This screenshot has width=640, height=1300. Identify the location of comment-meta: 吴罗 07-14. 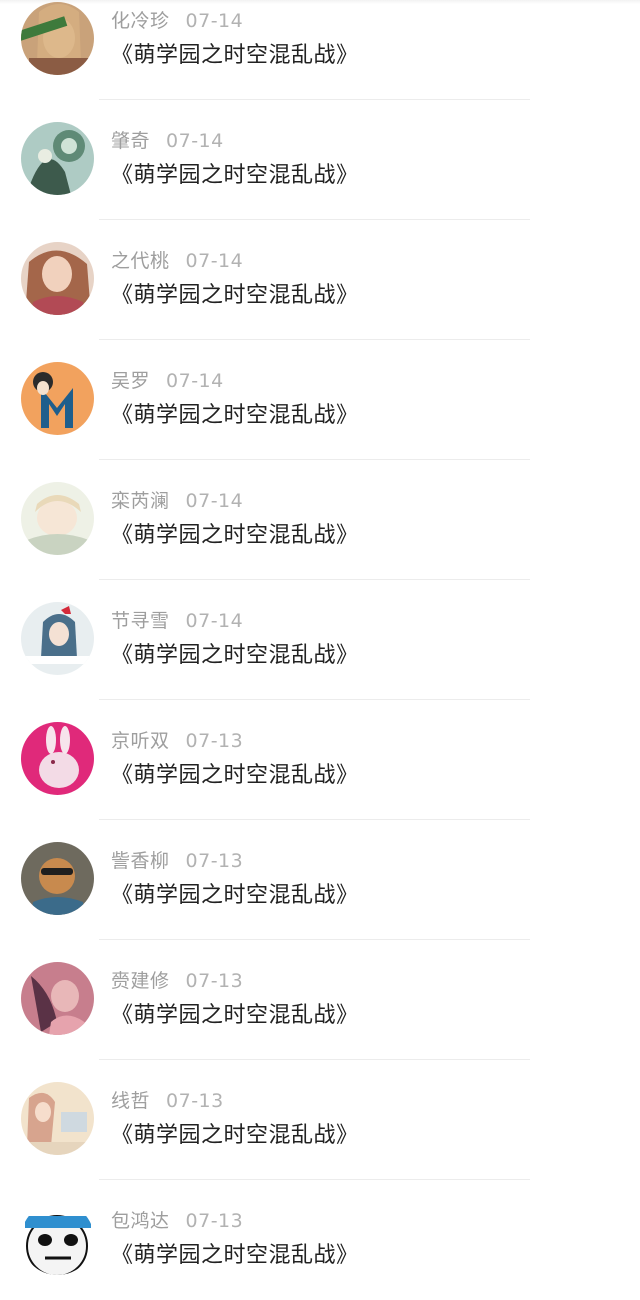
(167, 379).